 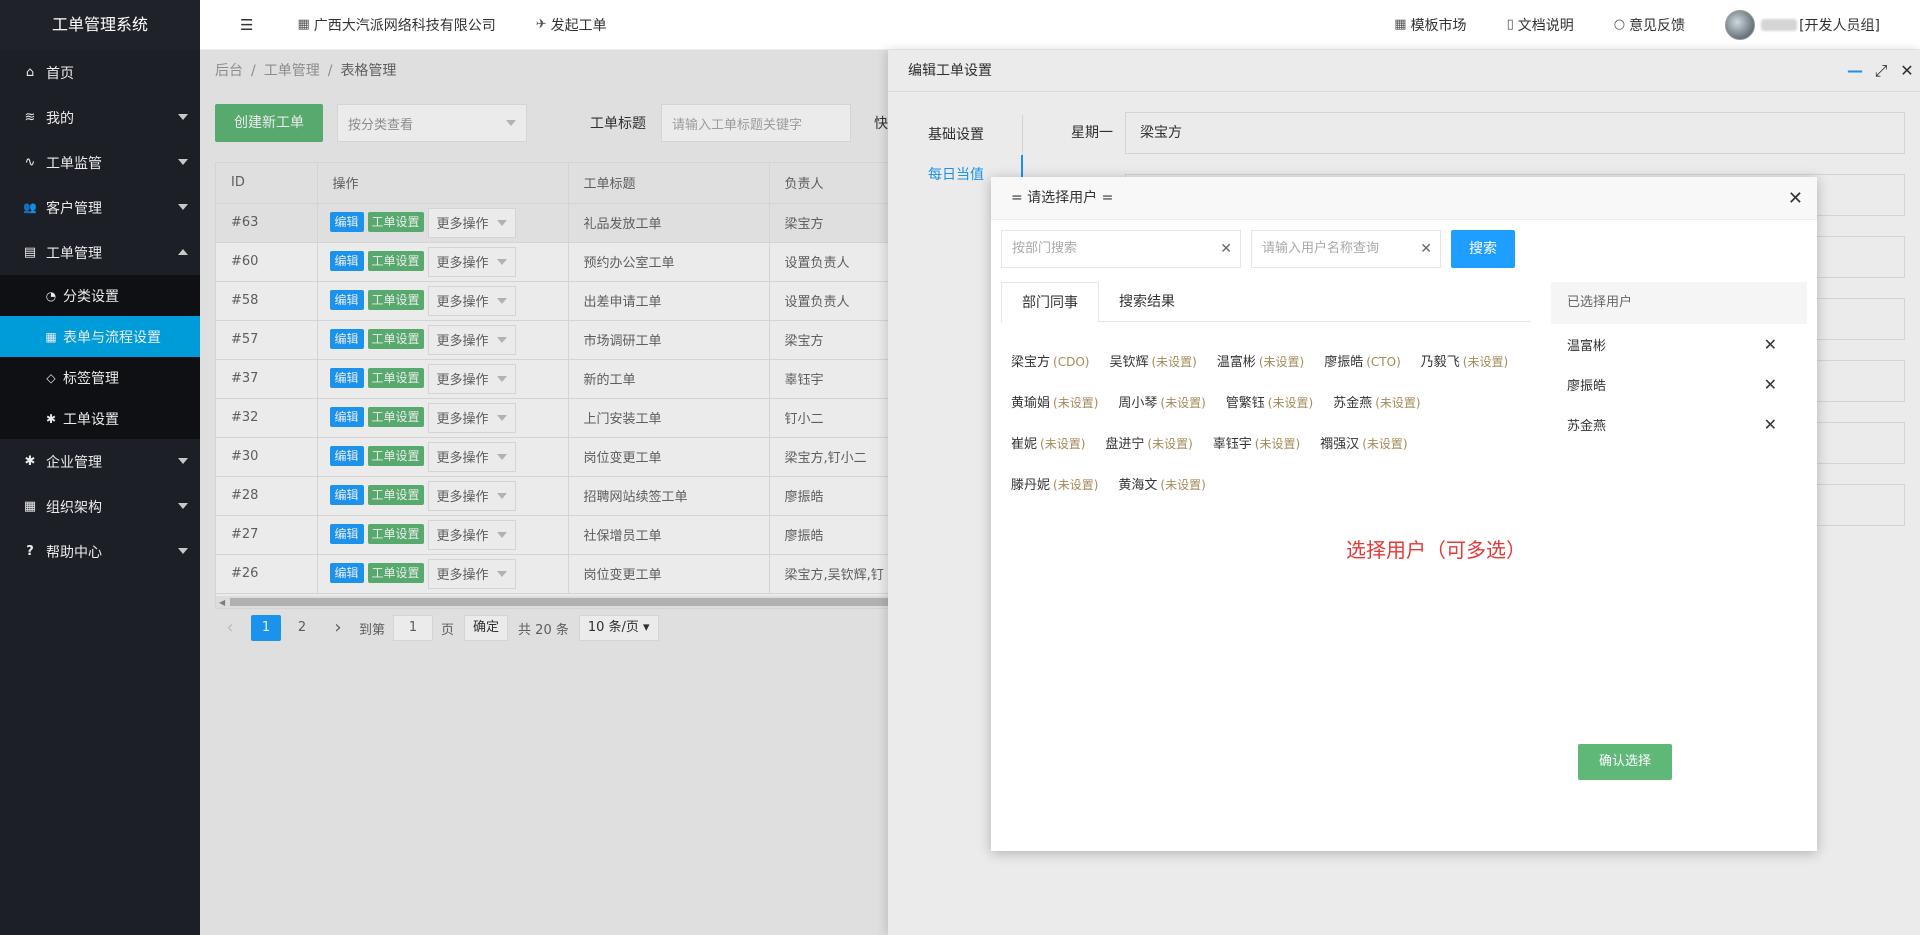 I want to click on user-option: 禤强汉 (未设置), so click(x=1363, y=442).